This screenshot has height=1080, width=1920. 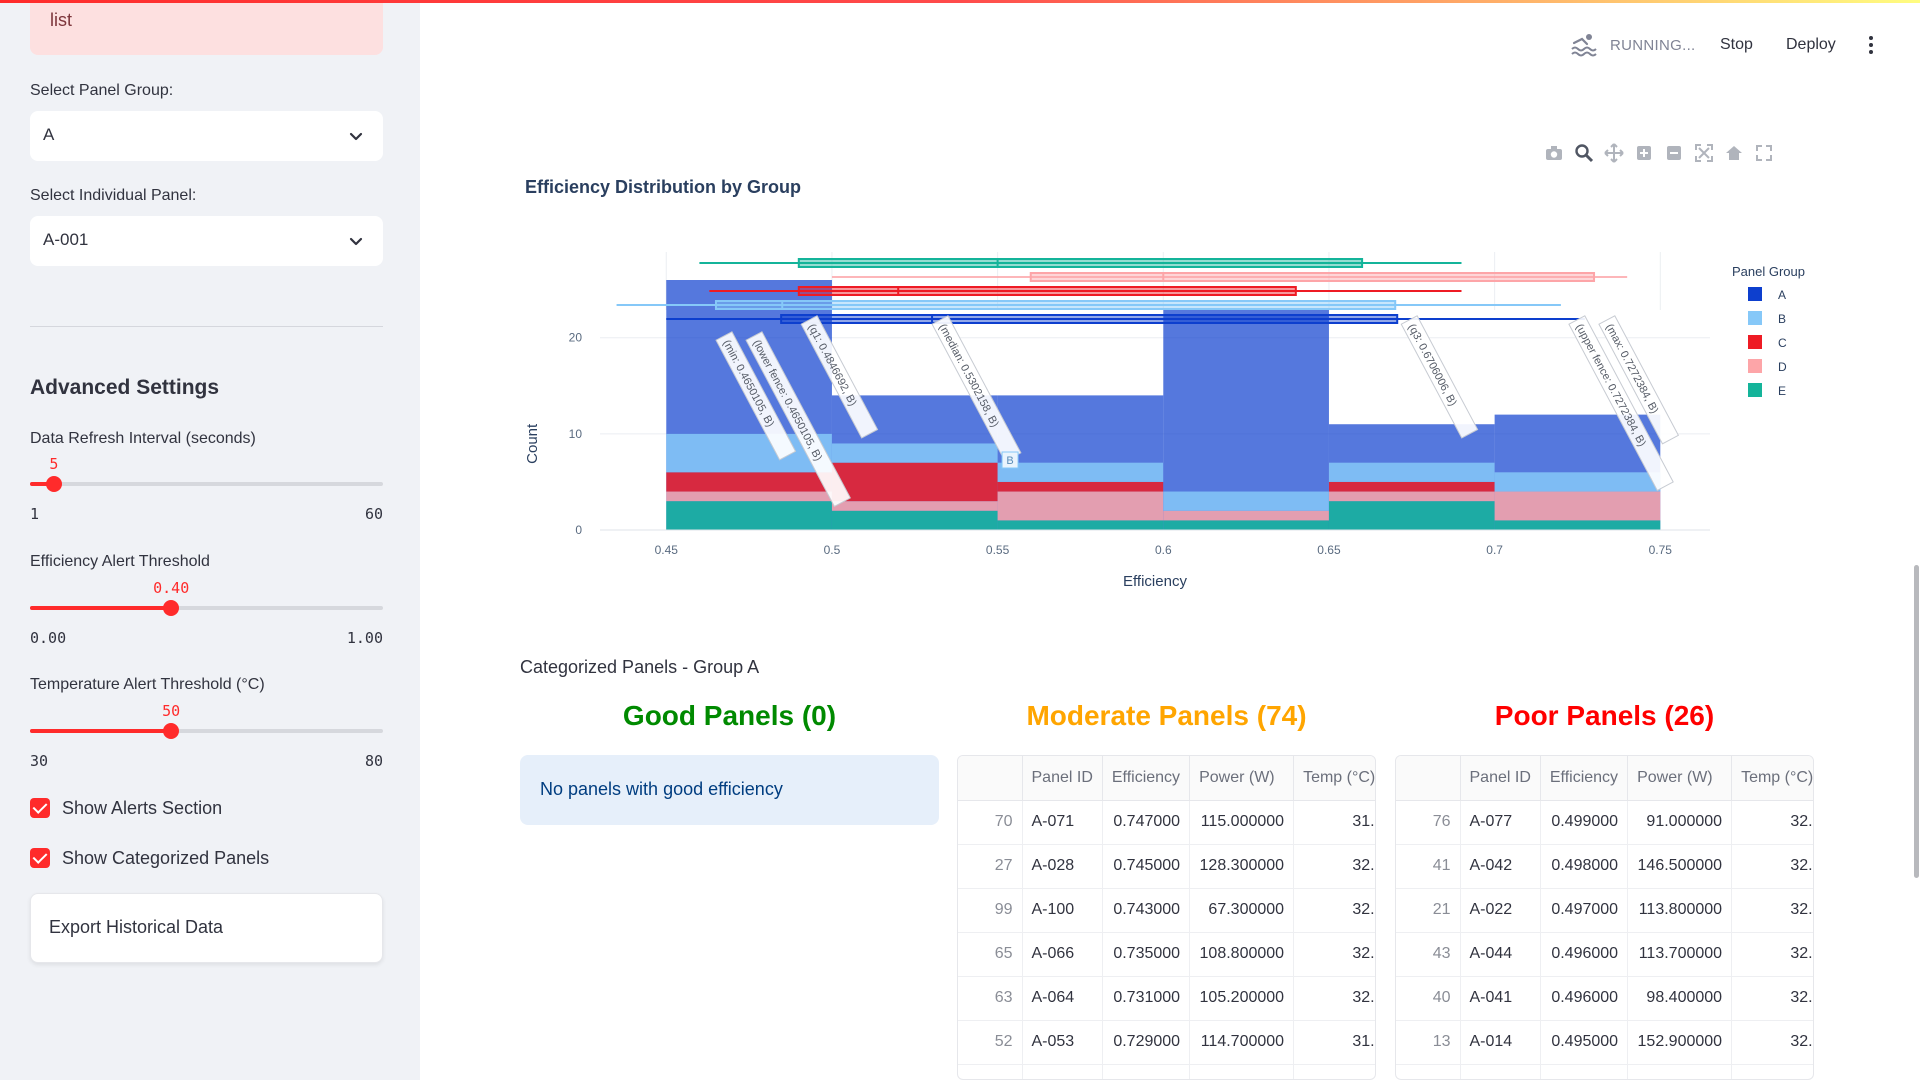 I want to click on legend-swatch-A, so click(x=1755, y=294).